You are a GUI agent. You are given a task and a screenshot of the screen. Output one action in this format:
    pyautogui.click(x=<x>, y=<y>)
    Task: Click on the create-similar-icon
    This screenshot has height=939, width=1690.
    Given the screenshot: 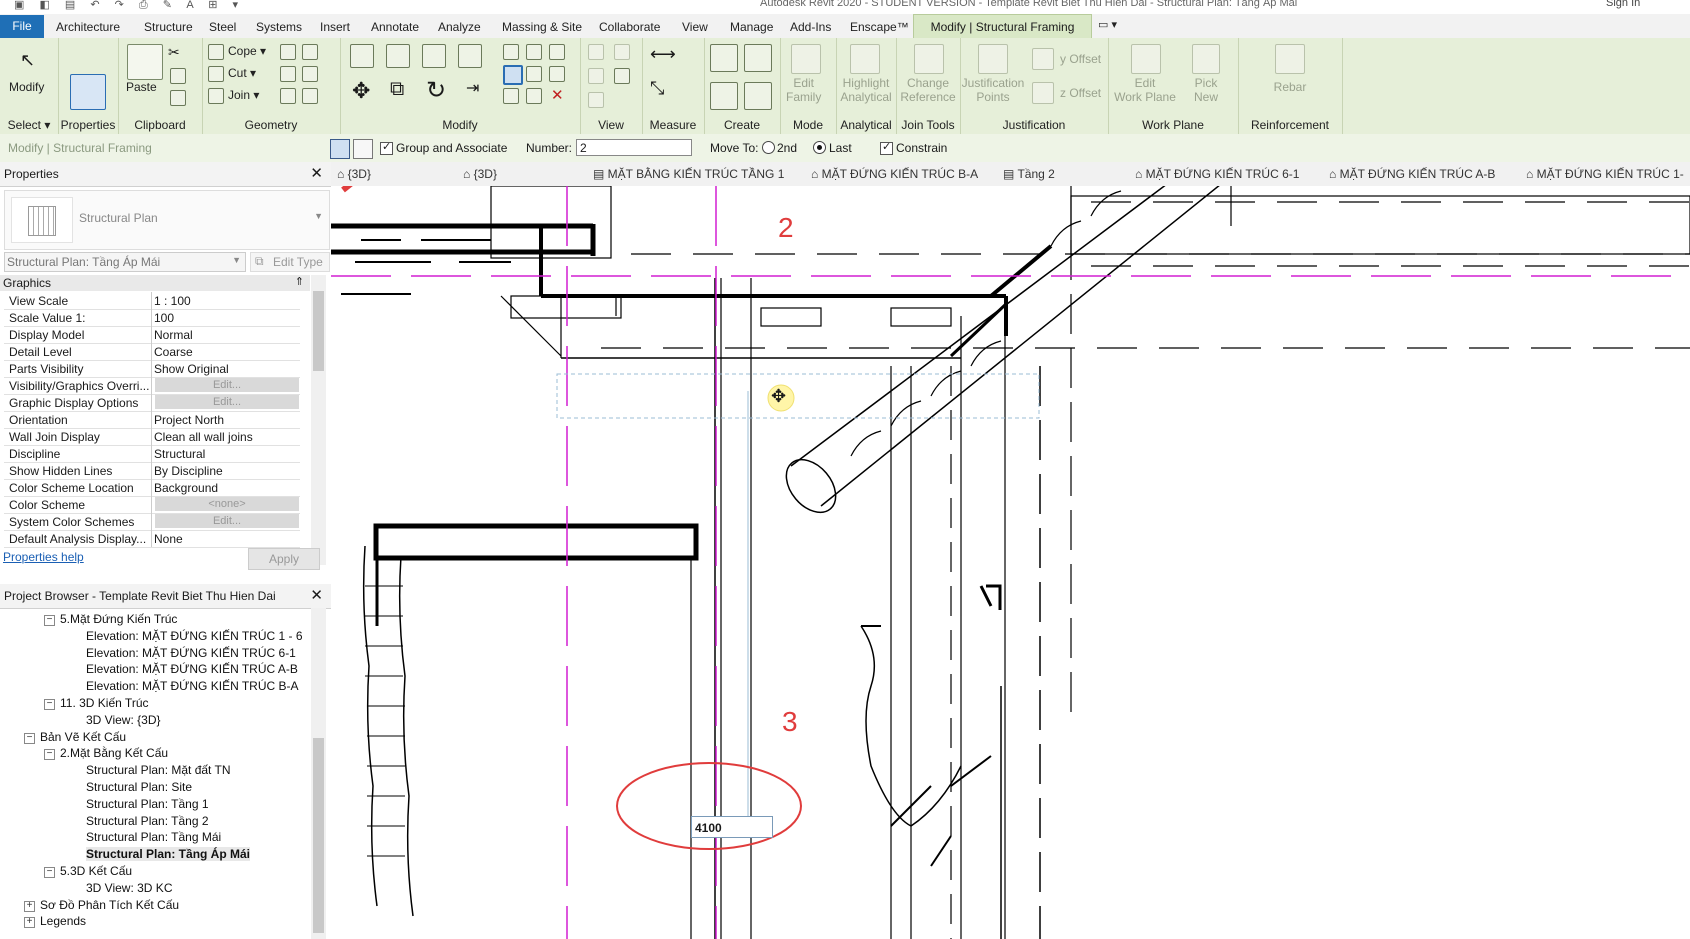 What is the action you would take?
    pyautogui.click(x=758, y=96)
    